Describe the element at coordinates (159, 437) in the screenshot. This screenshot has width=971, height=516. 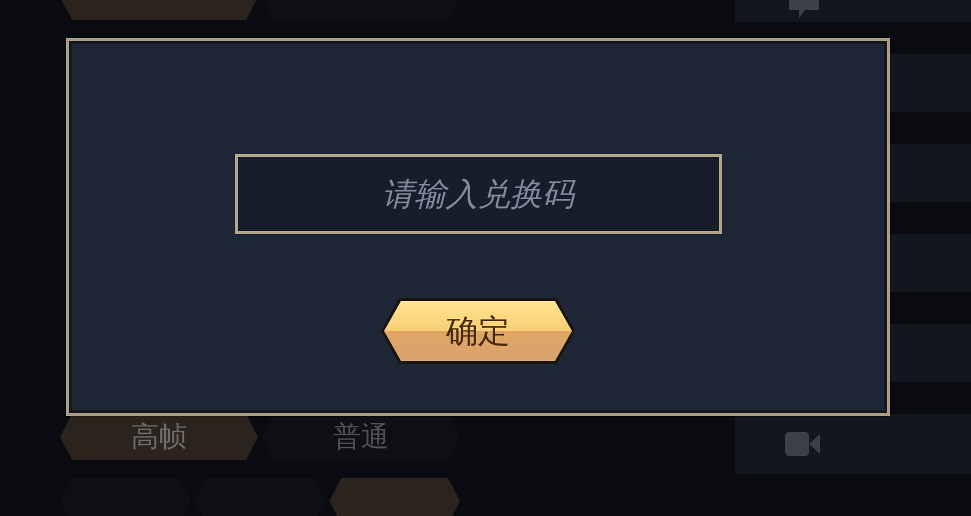
I see `option-tab: 高帧` at that location.